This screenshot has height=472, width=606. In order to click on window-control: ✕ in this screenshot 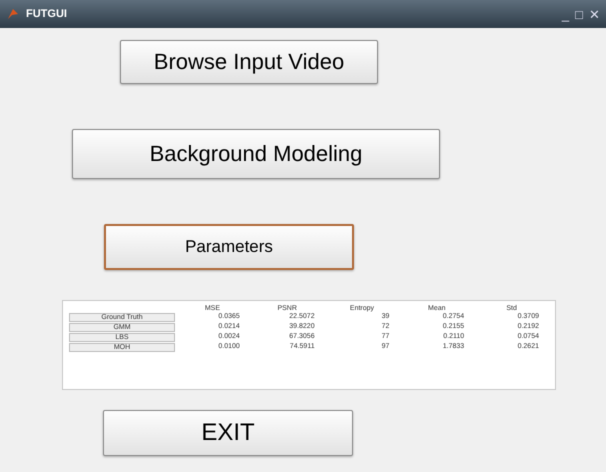, I will do `click(594, 14)`.